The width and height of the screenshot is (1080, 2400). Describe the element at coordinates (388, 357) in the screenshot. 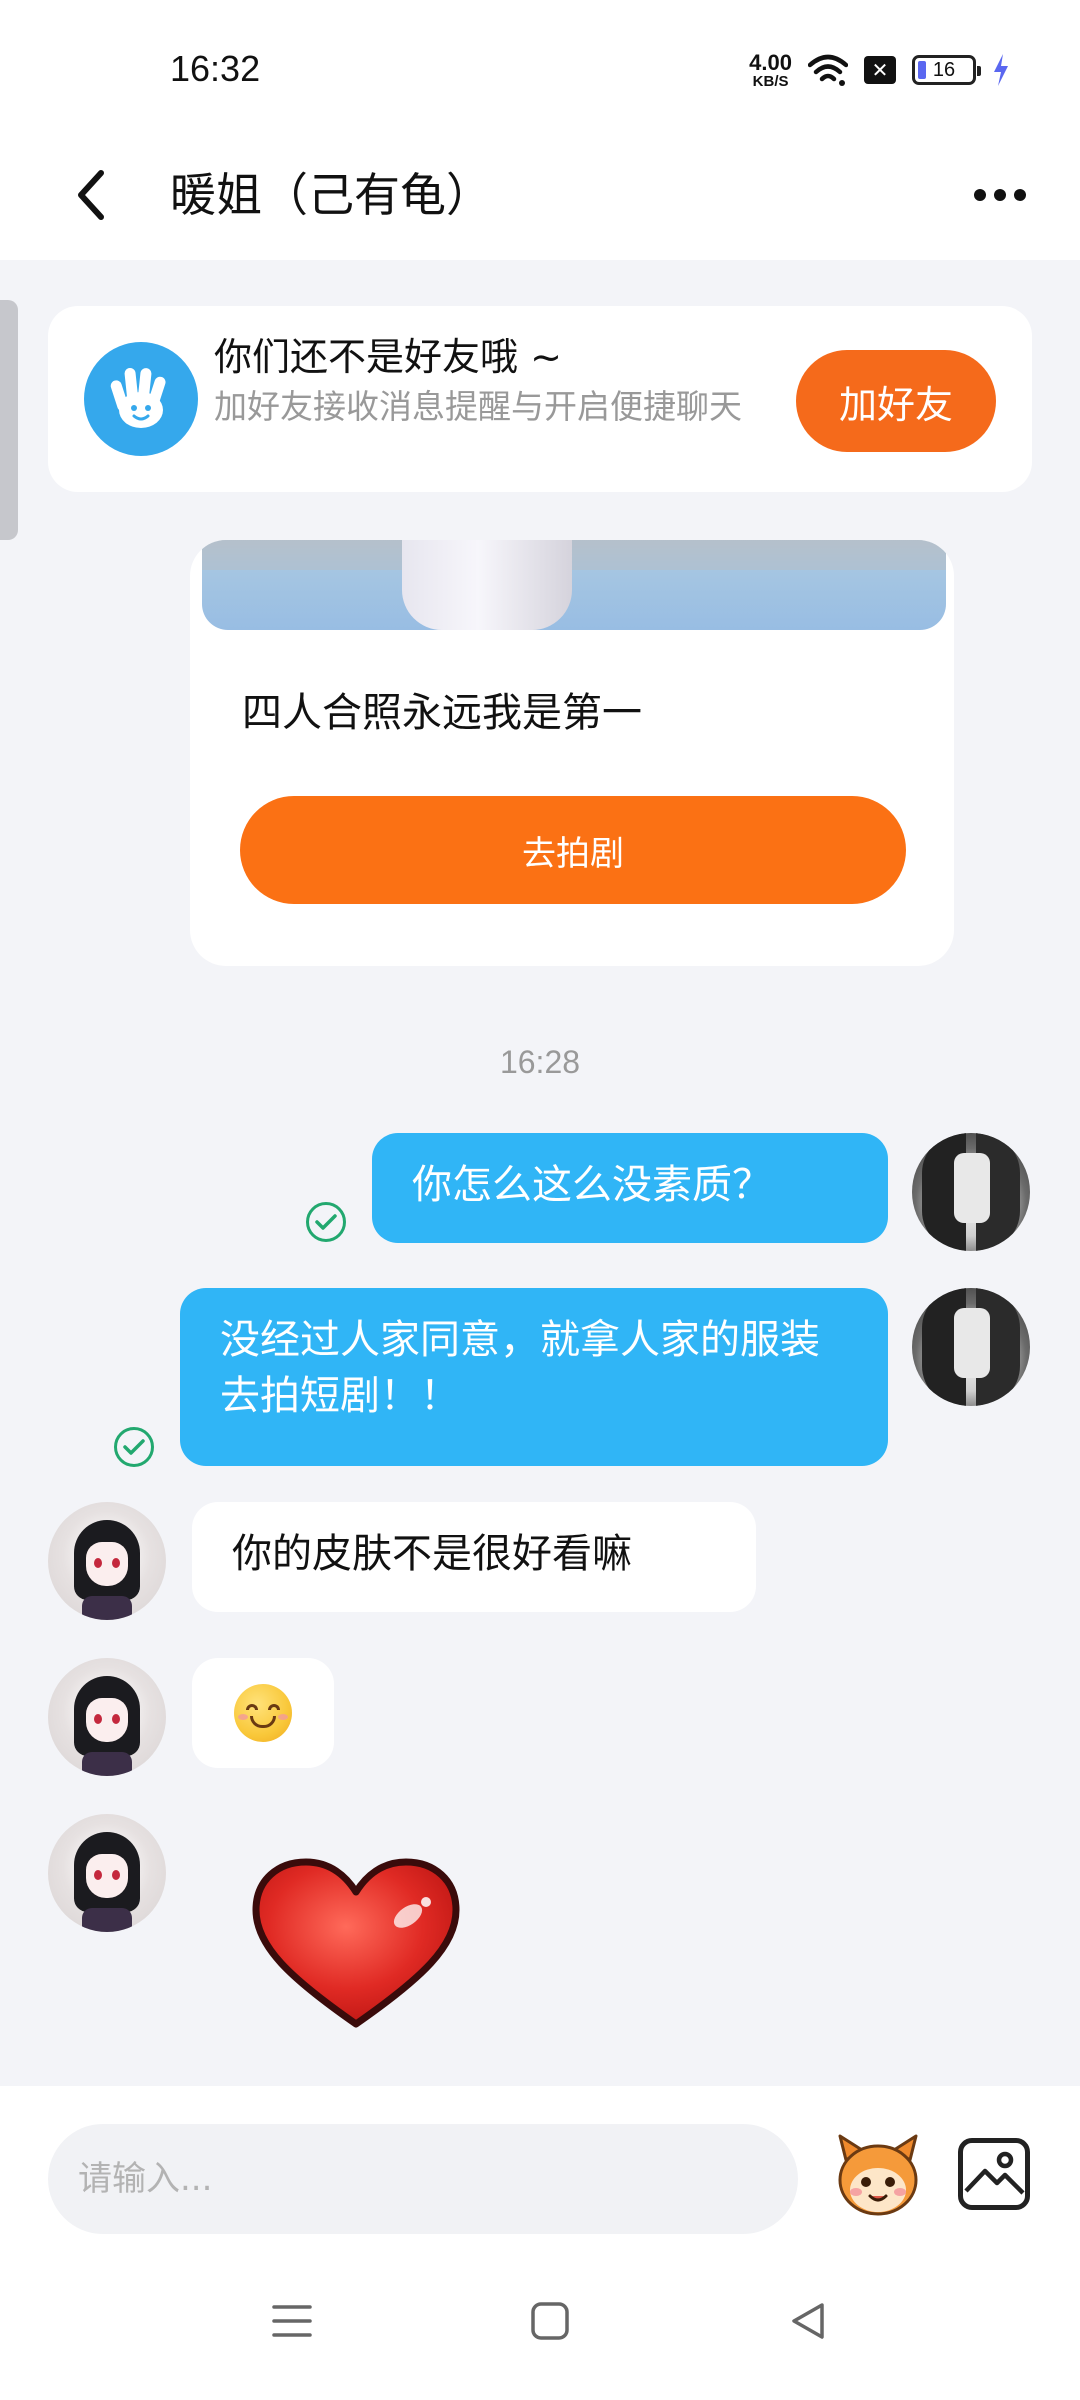

I see `banner-title: 你们还不是好友哦 ~` at that location.